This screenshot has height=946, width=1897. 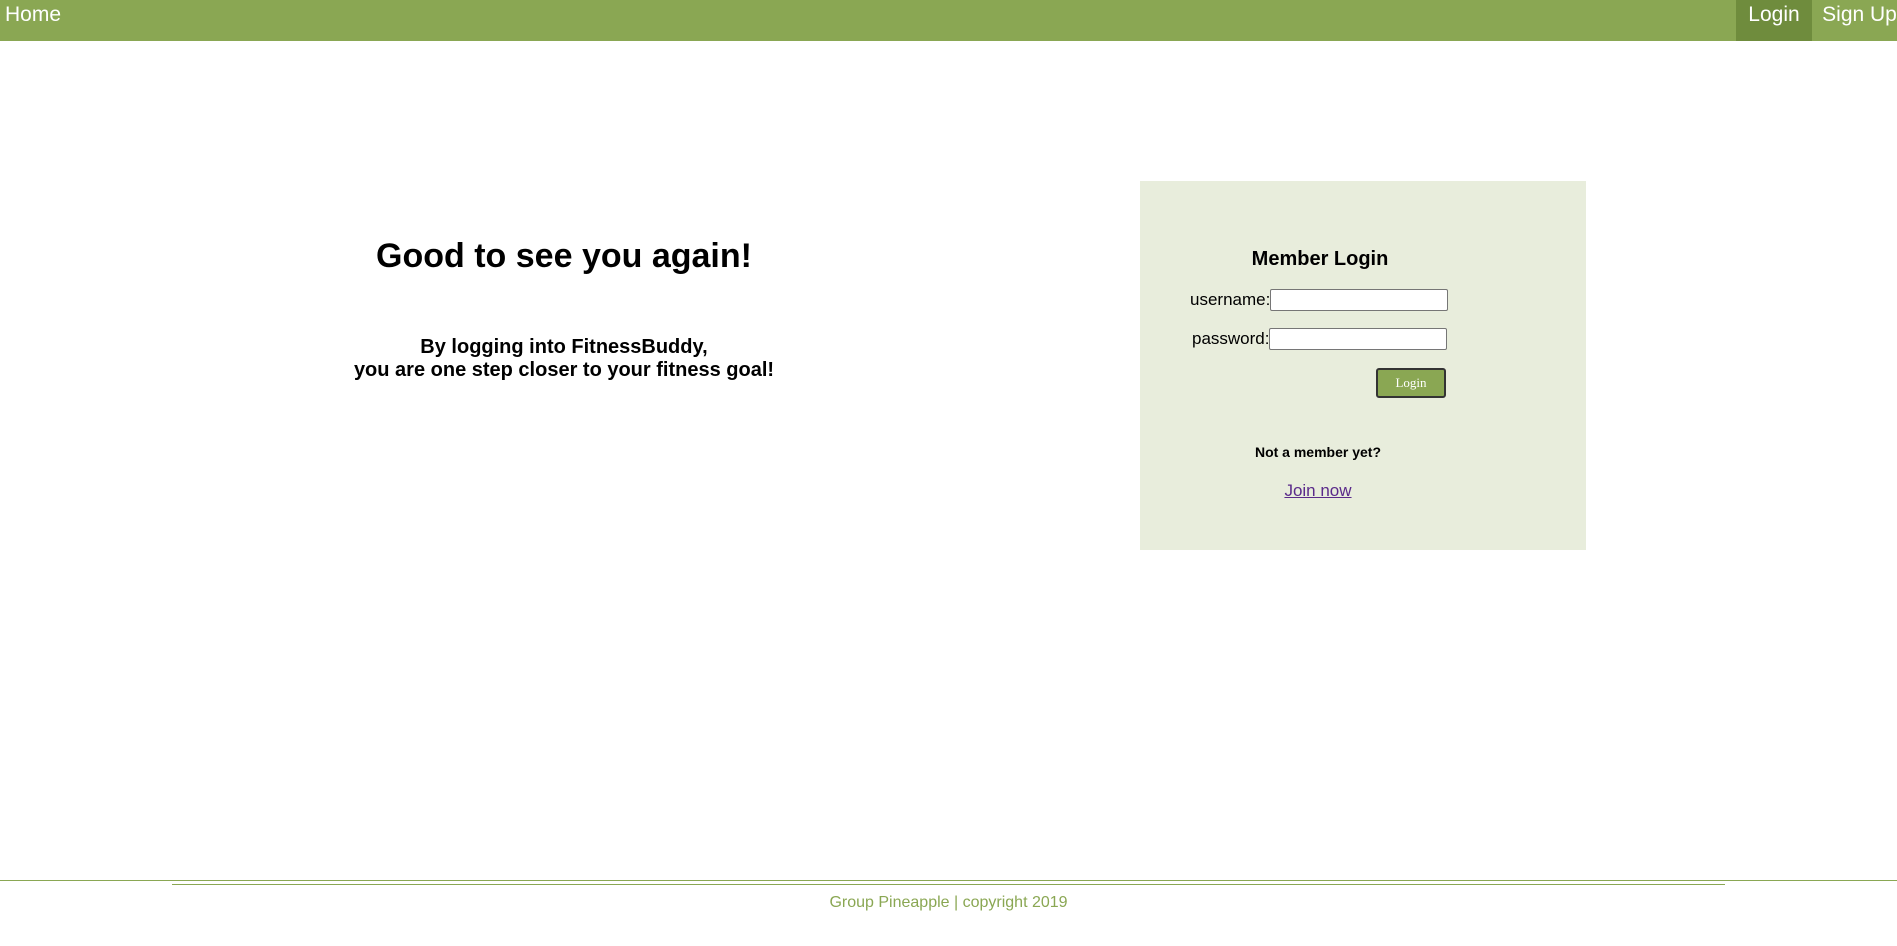 What do you see at coordinates (1774, 20) in the screenshot?
I see `nav-login-link: Login` at bounding box center [1774, 20].